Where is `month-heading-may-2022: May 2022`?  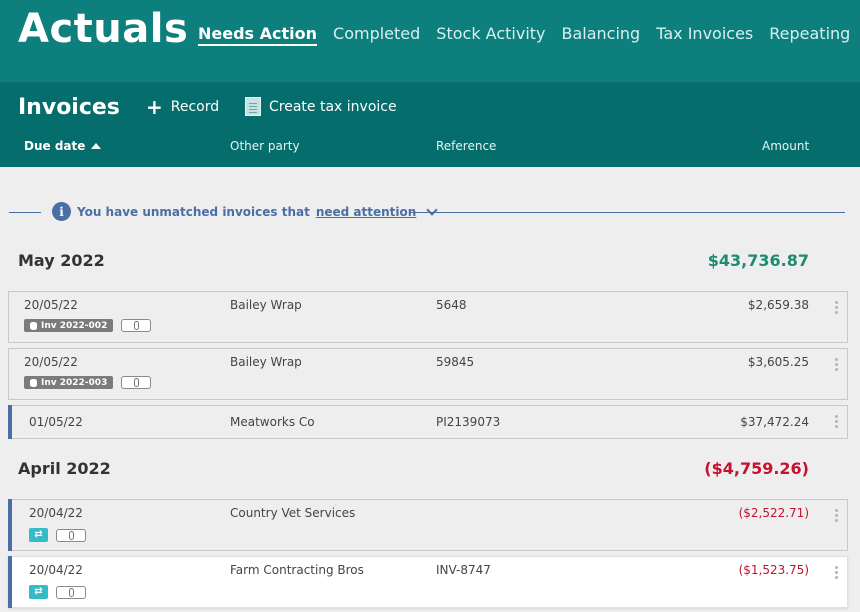
month-heading-may-2022: May 2022 is located at coordinates (61, 260).